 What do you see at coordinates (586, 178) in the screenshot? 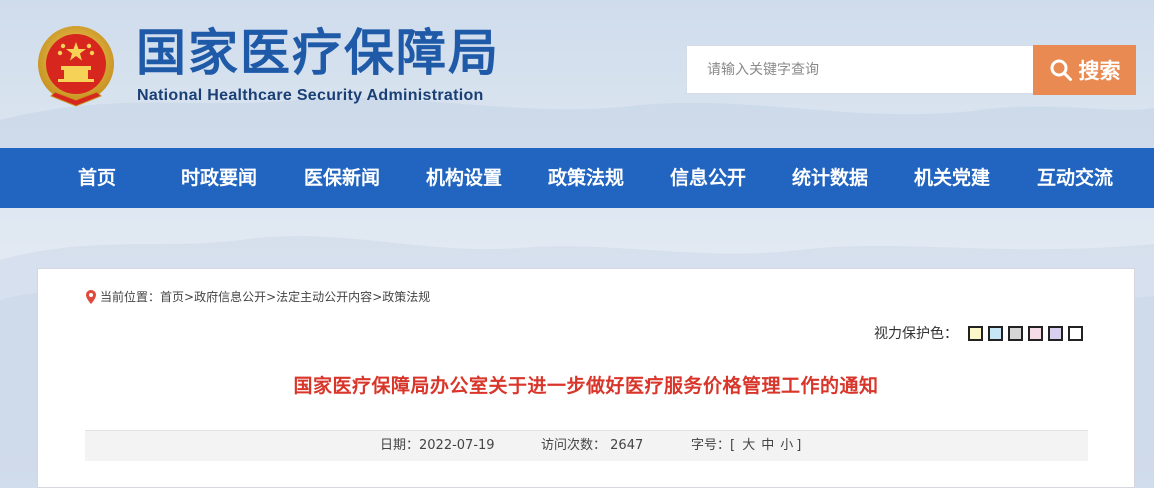
I see `nav-item-policies: 政策法规` at bounding box center [586, 178].